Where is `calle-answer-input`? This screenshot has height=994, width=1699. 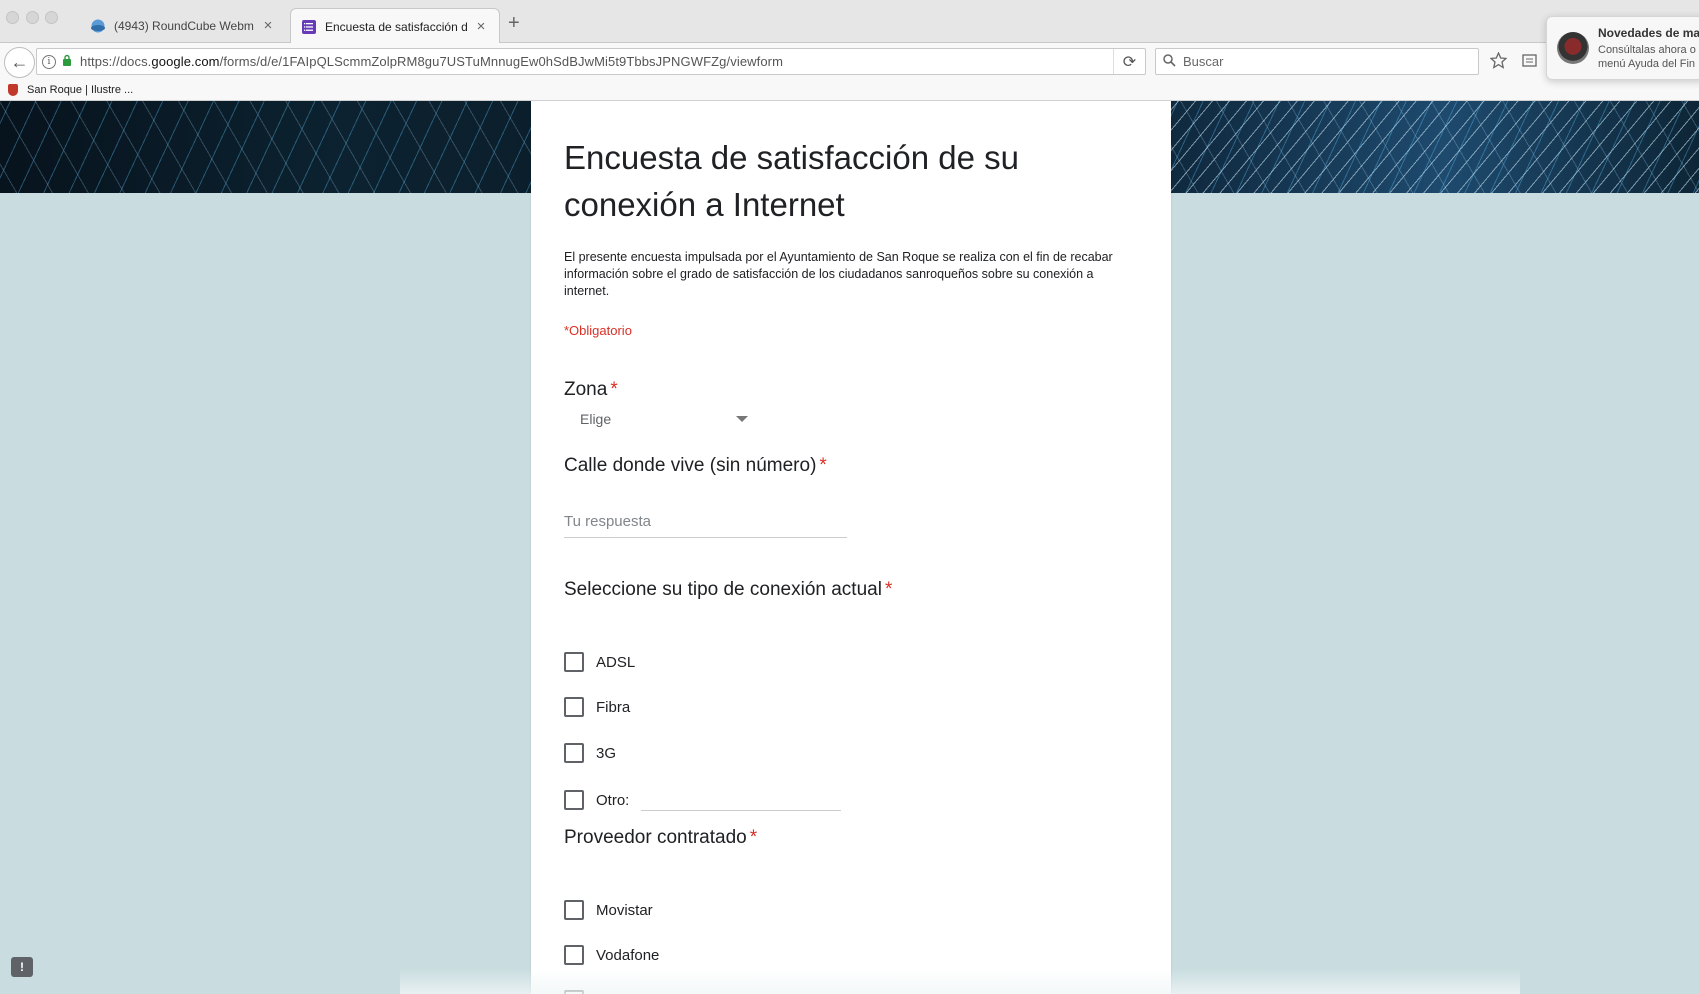
calle-answer-input is located at coordinates (705, 524).